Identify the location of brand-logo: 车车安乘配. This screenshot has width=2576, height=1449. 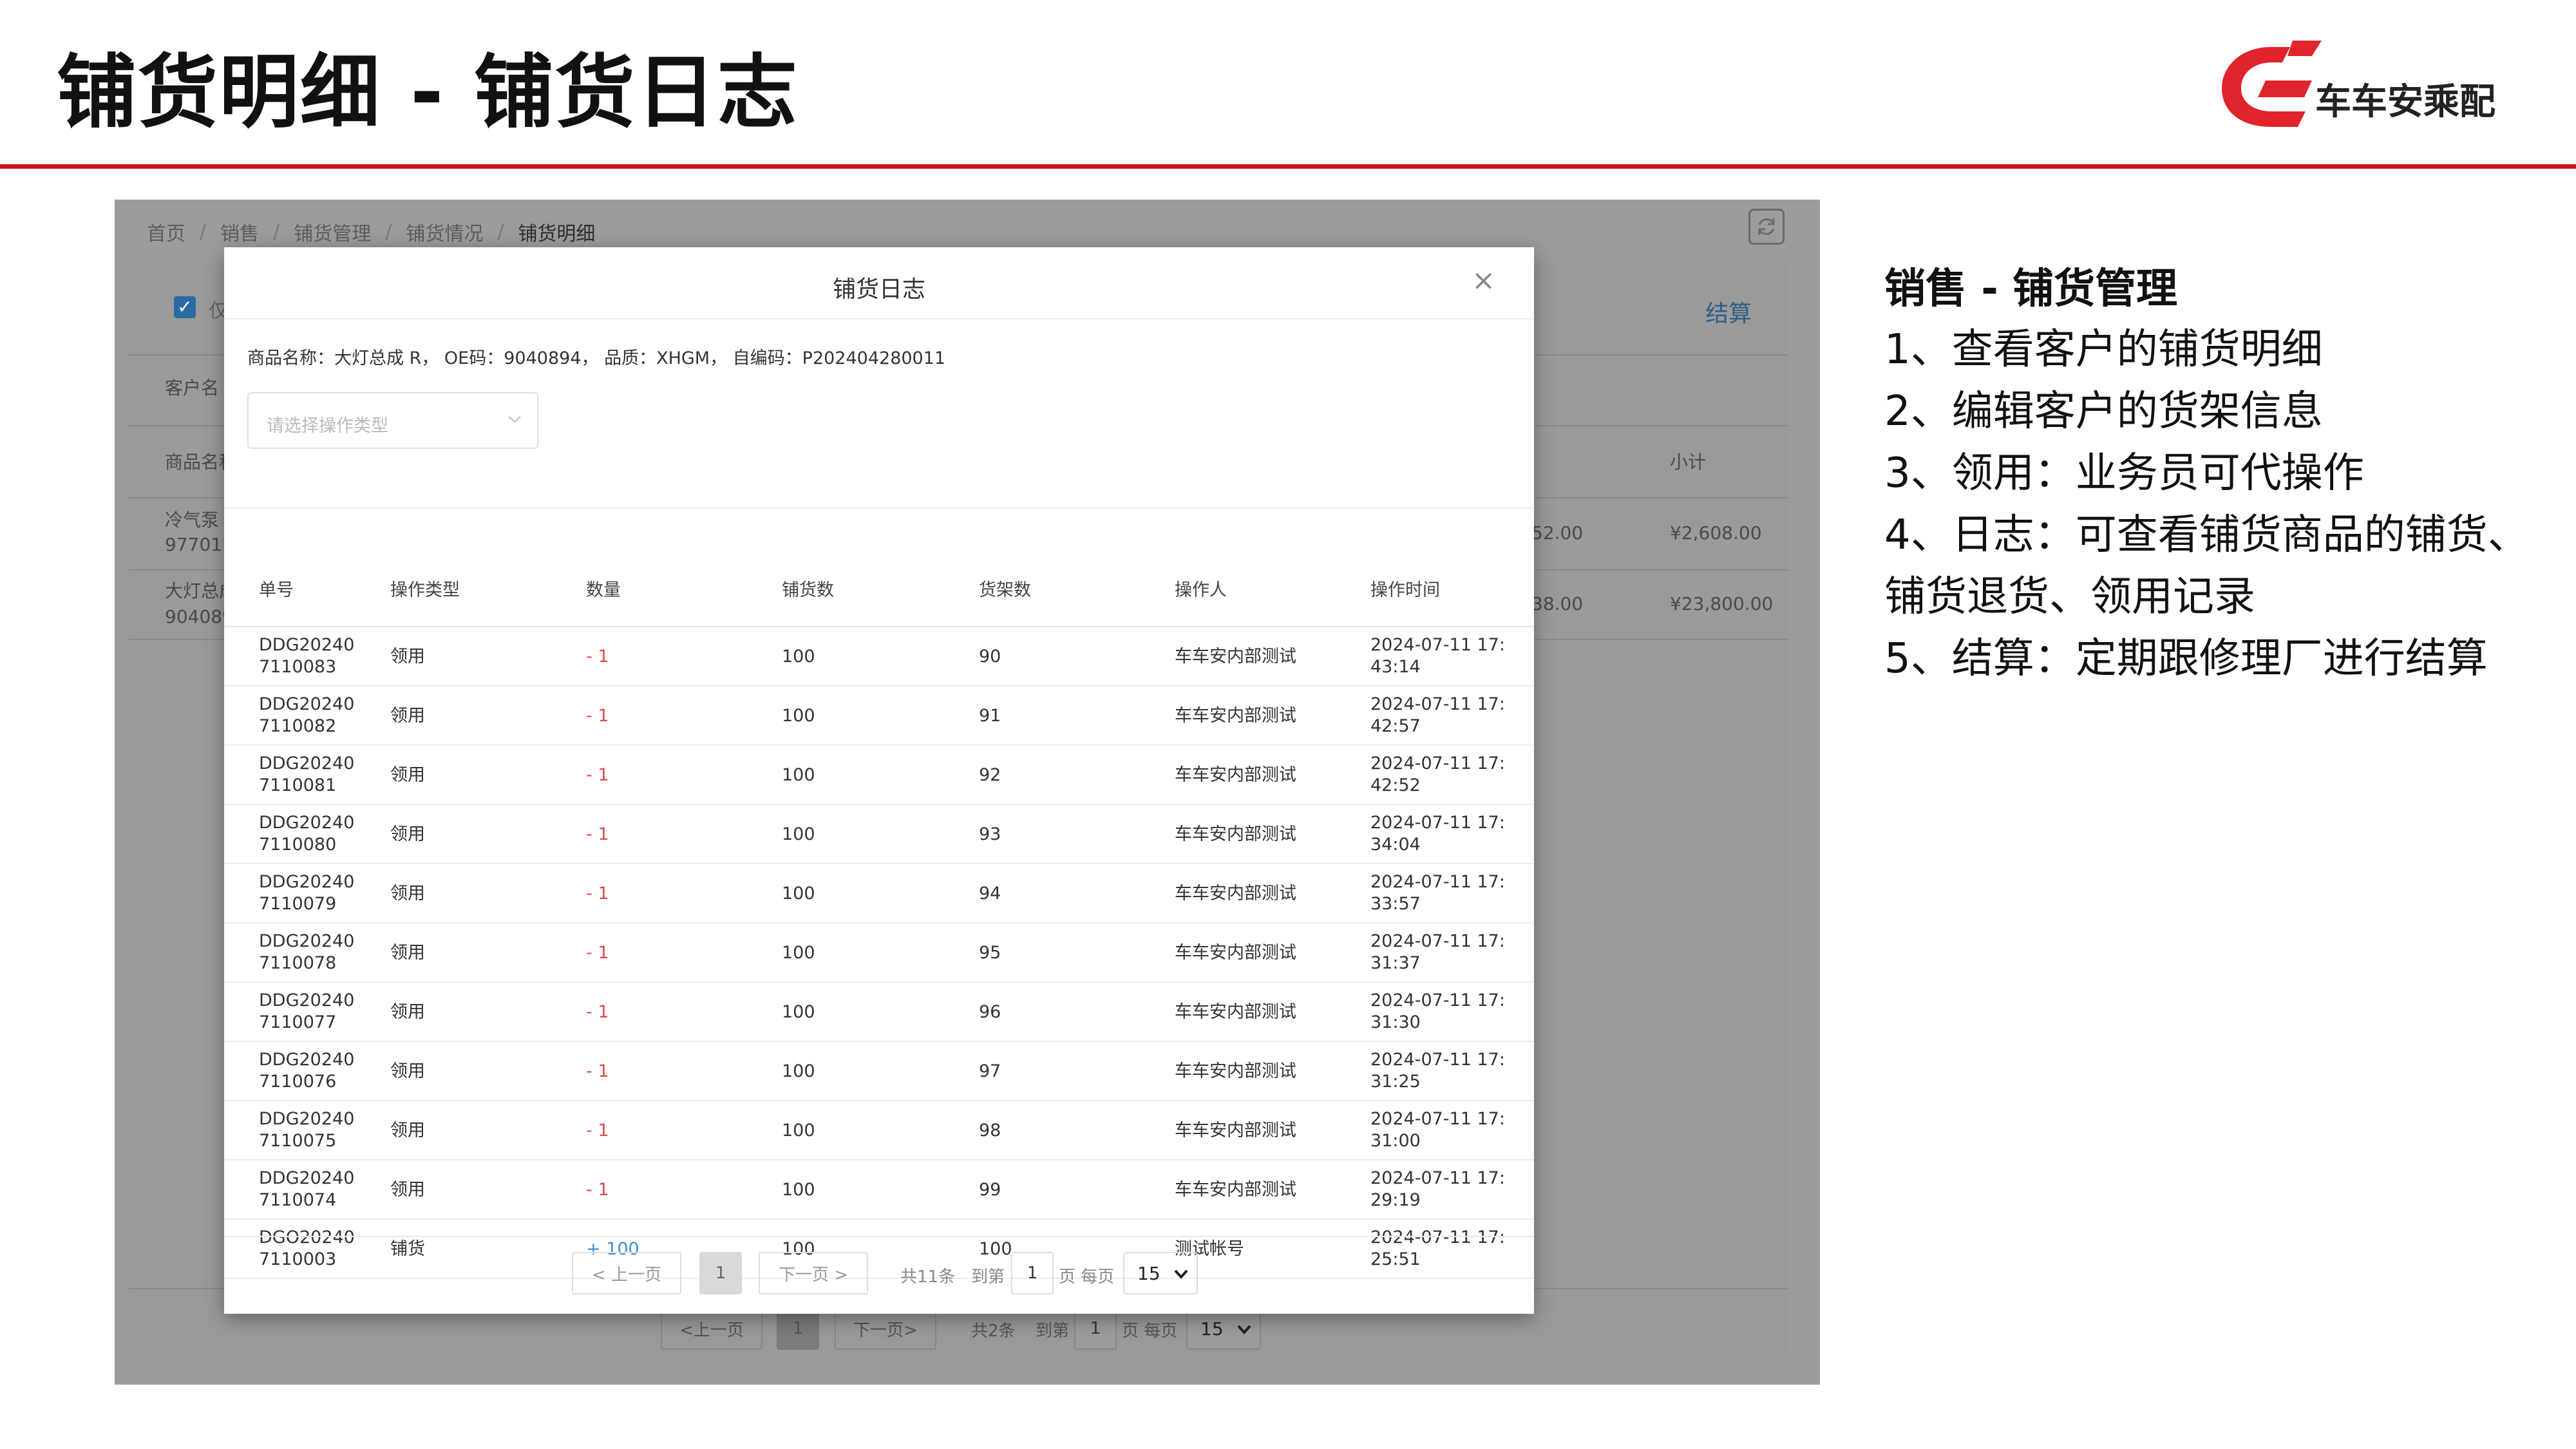
(2369, 87).